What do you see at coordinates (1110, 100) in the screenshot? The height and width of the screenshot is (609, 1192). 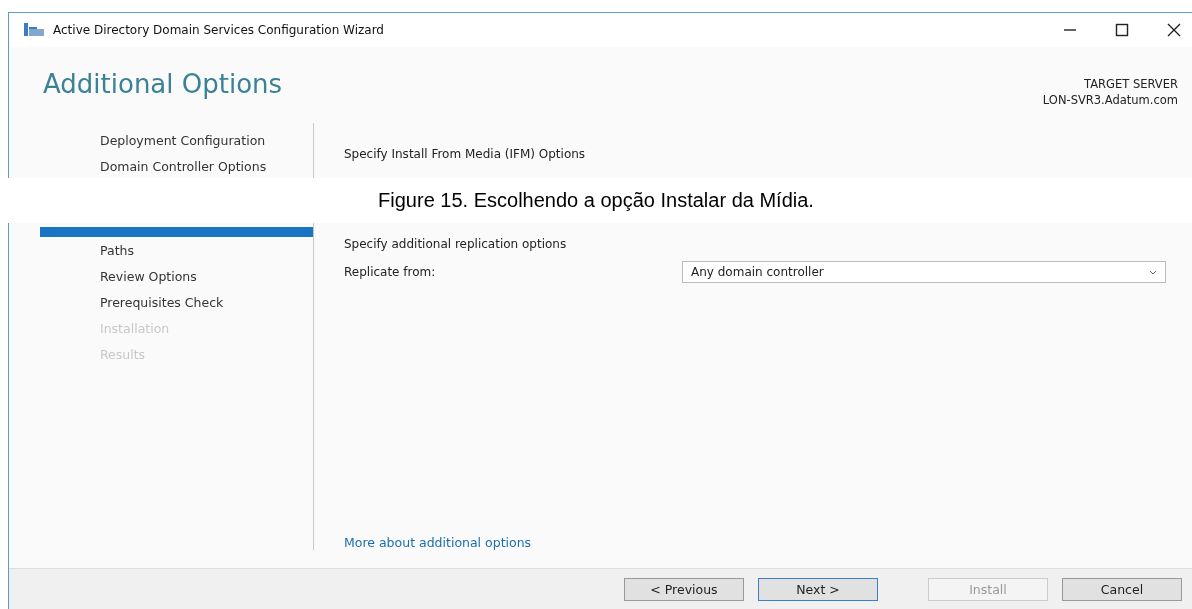 I see `target-server-name: LON-SVR3.Adatum.com` at bounding box center [1110, 100].